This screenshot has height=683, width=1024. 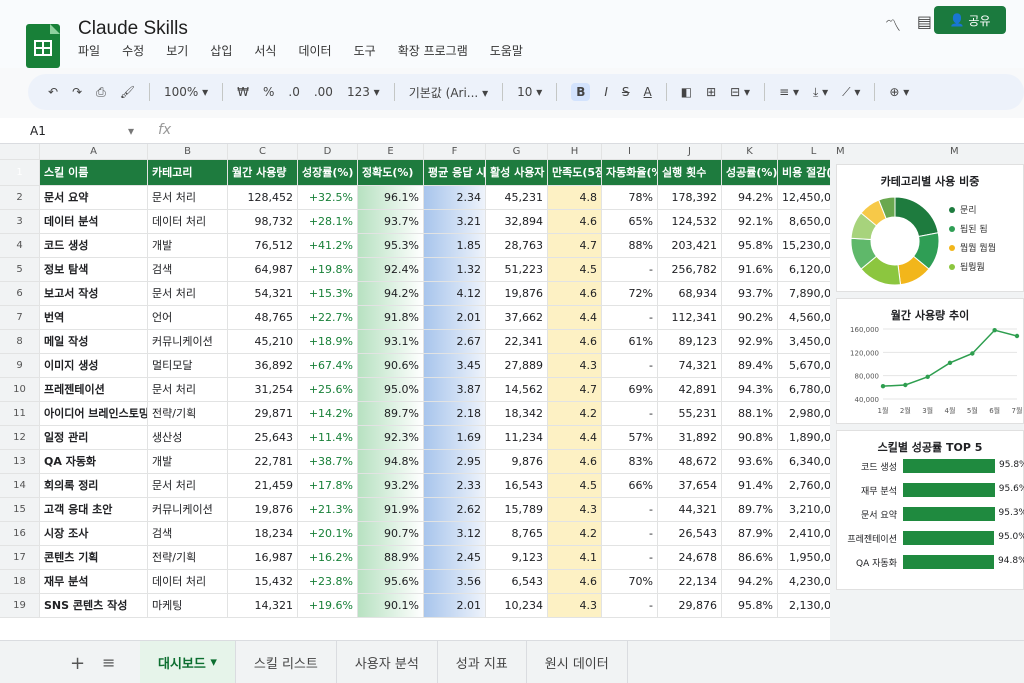 What do you see at coordinates (517, 342) in the screenshot?
I see `grid-cell: 22,341` at bounding box center [517, 342].